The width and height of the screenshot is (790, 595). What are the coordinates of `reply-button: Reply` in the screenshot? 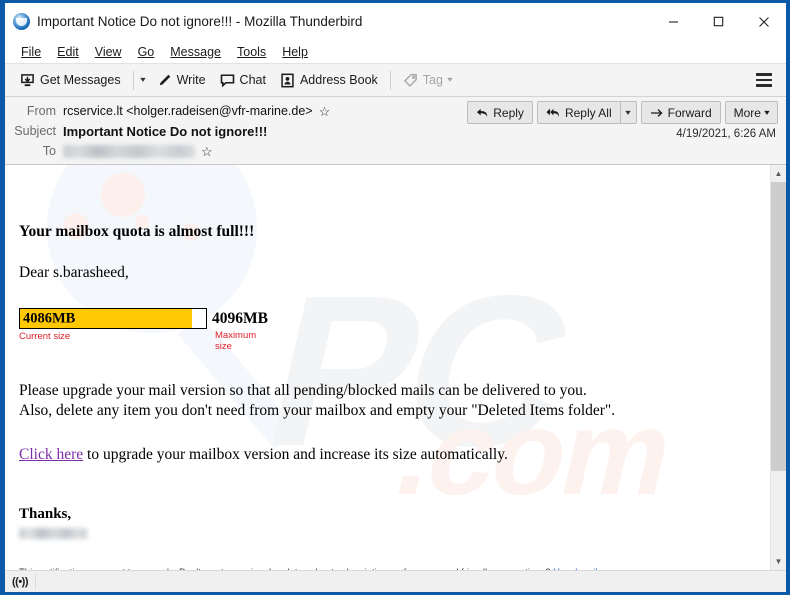 It's located at (500, 112).